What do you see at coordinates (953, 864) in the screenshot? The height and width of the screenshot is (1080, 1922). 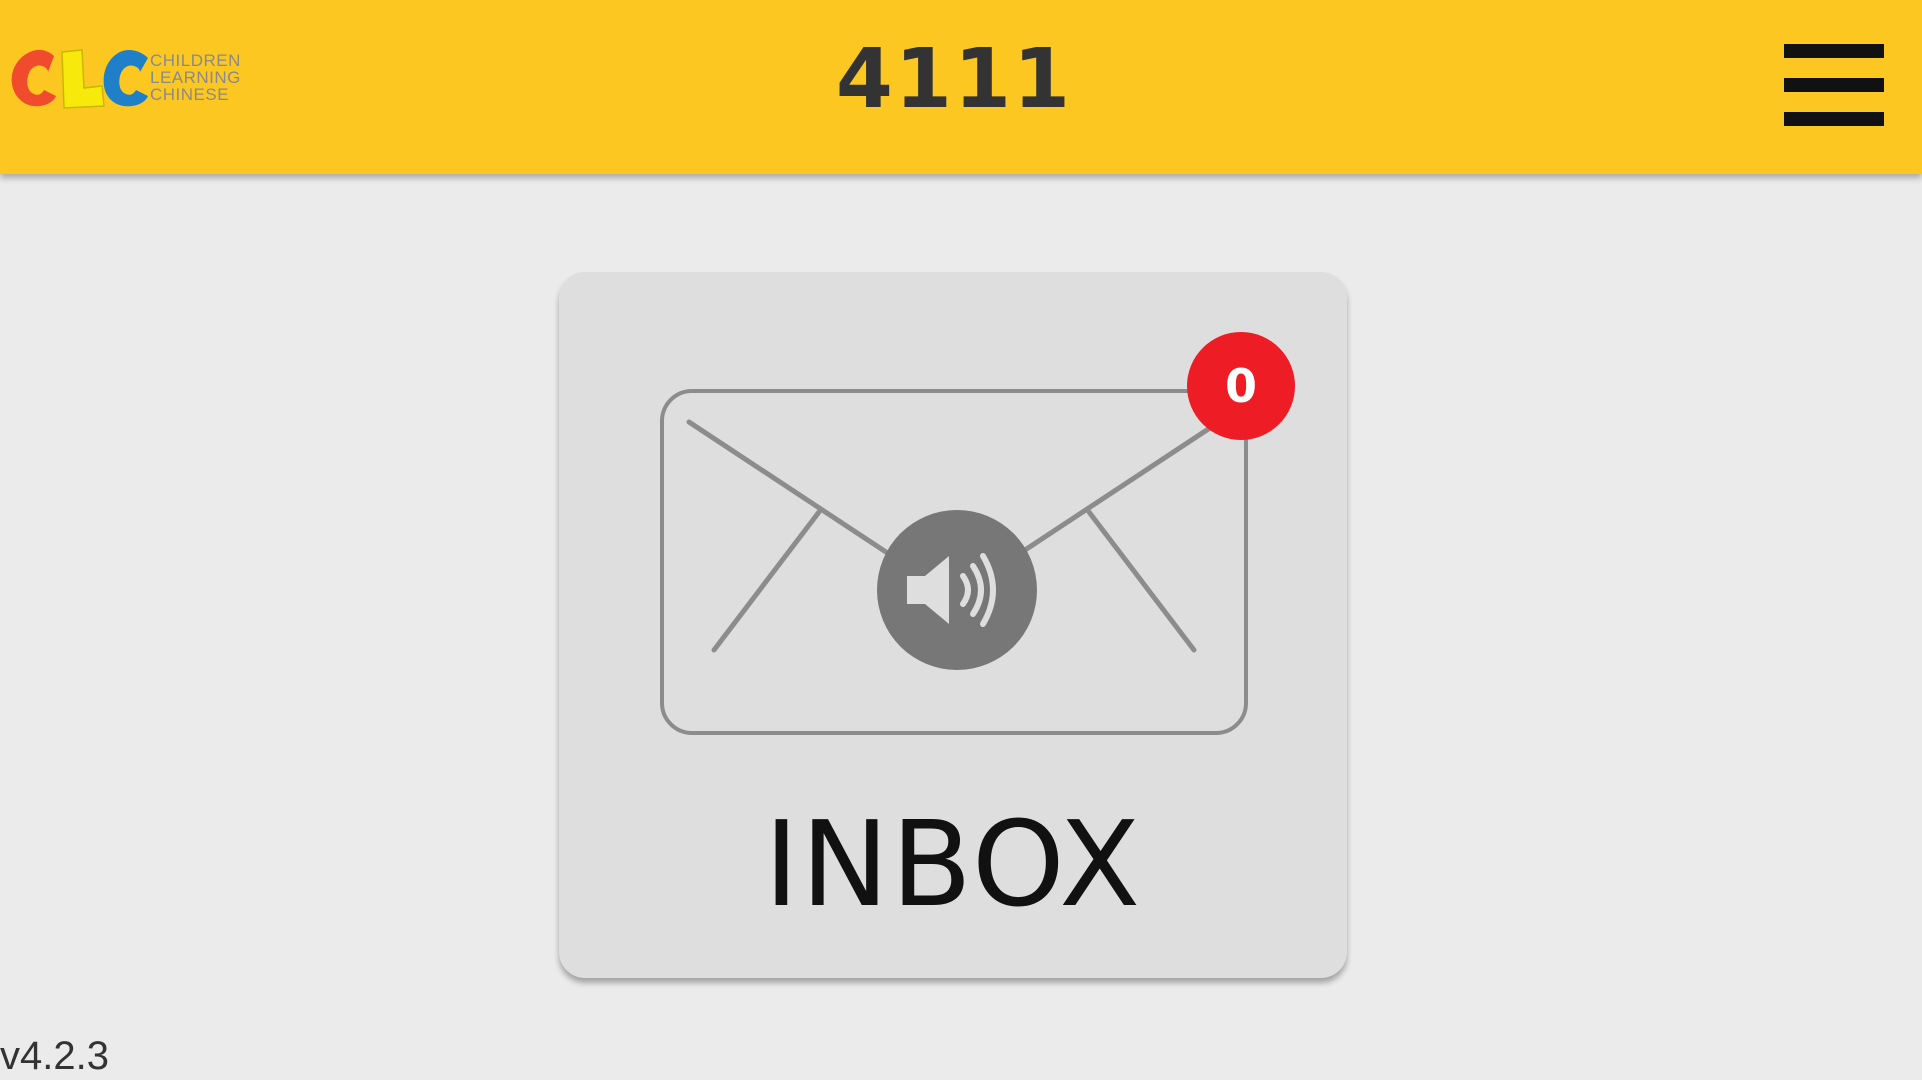 I see `inbox-label: INBOX` at bounding box center [953, 864].